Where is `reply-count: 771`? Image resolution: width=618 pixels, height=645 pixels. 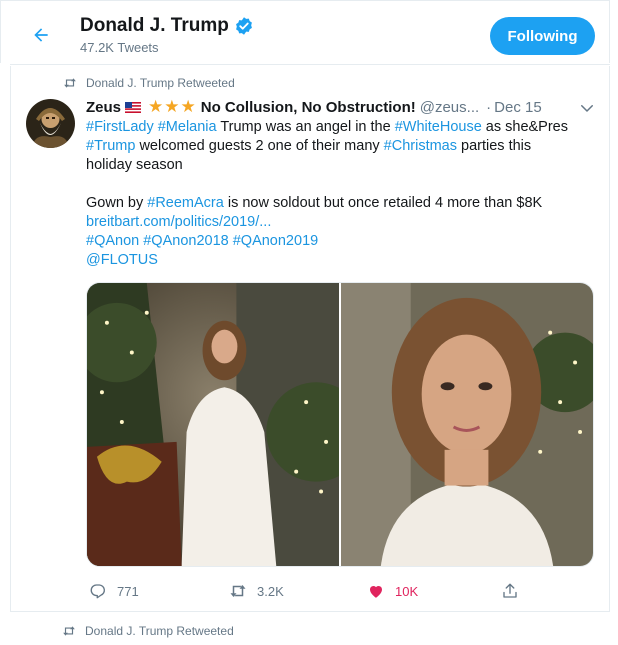
reply-count: 771 is located at coordinates (128, 591).